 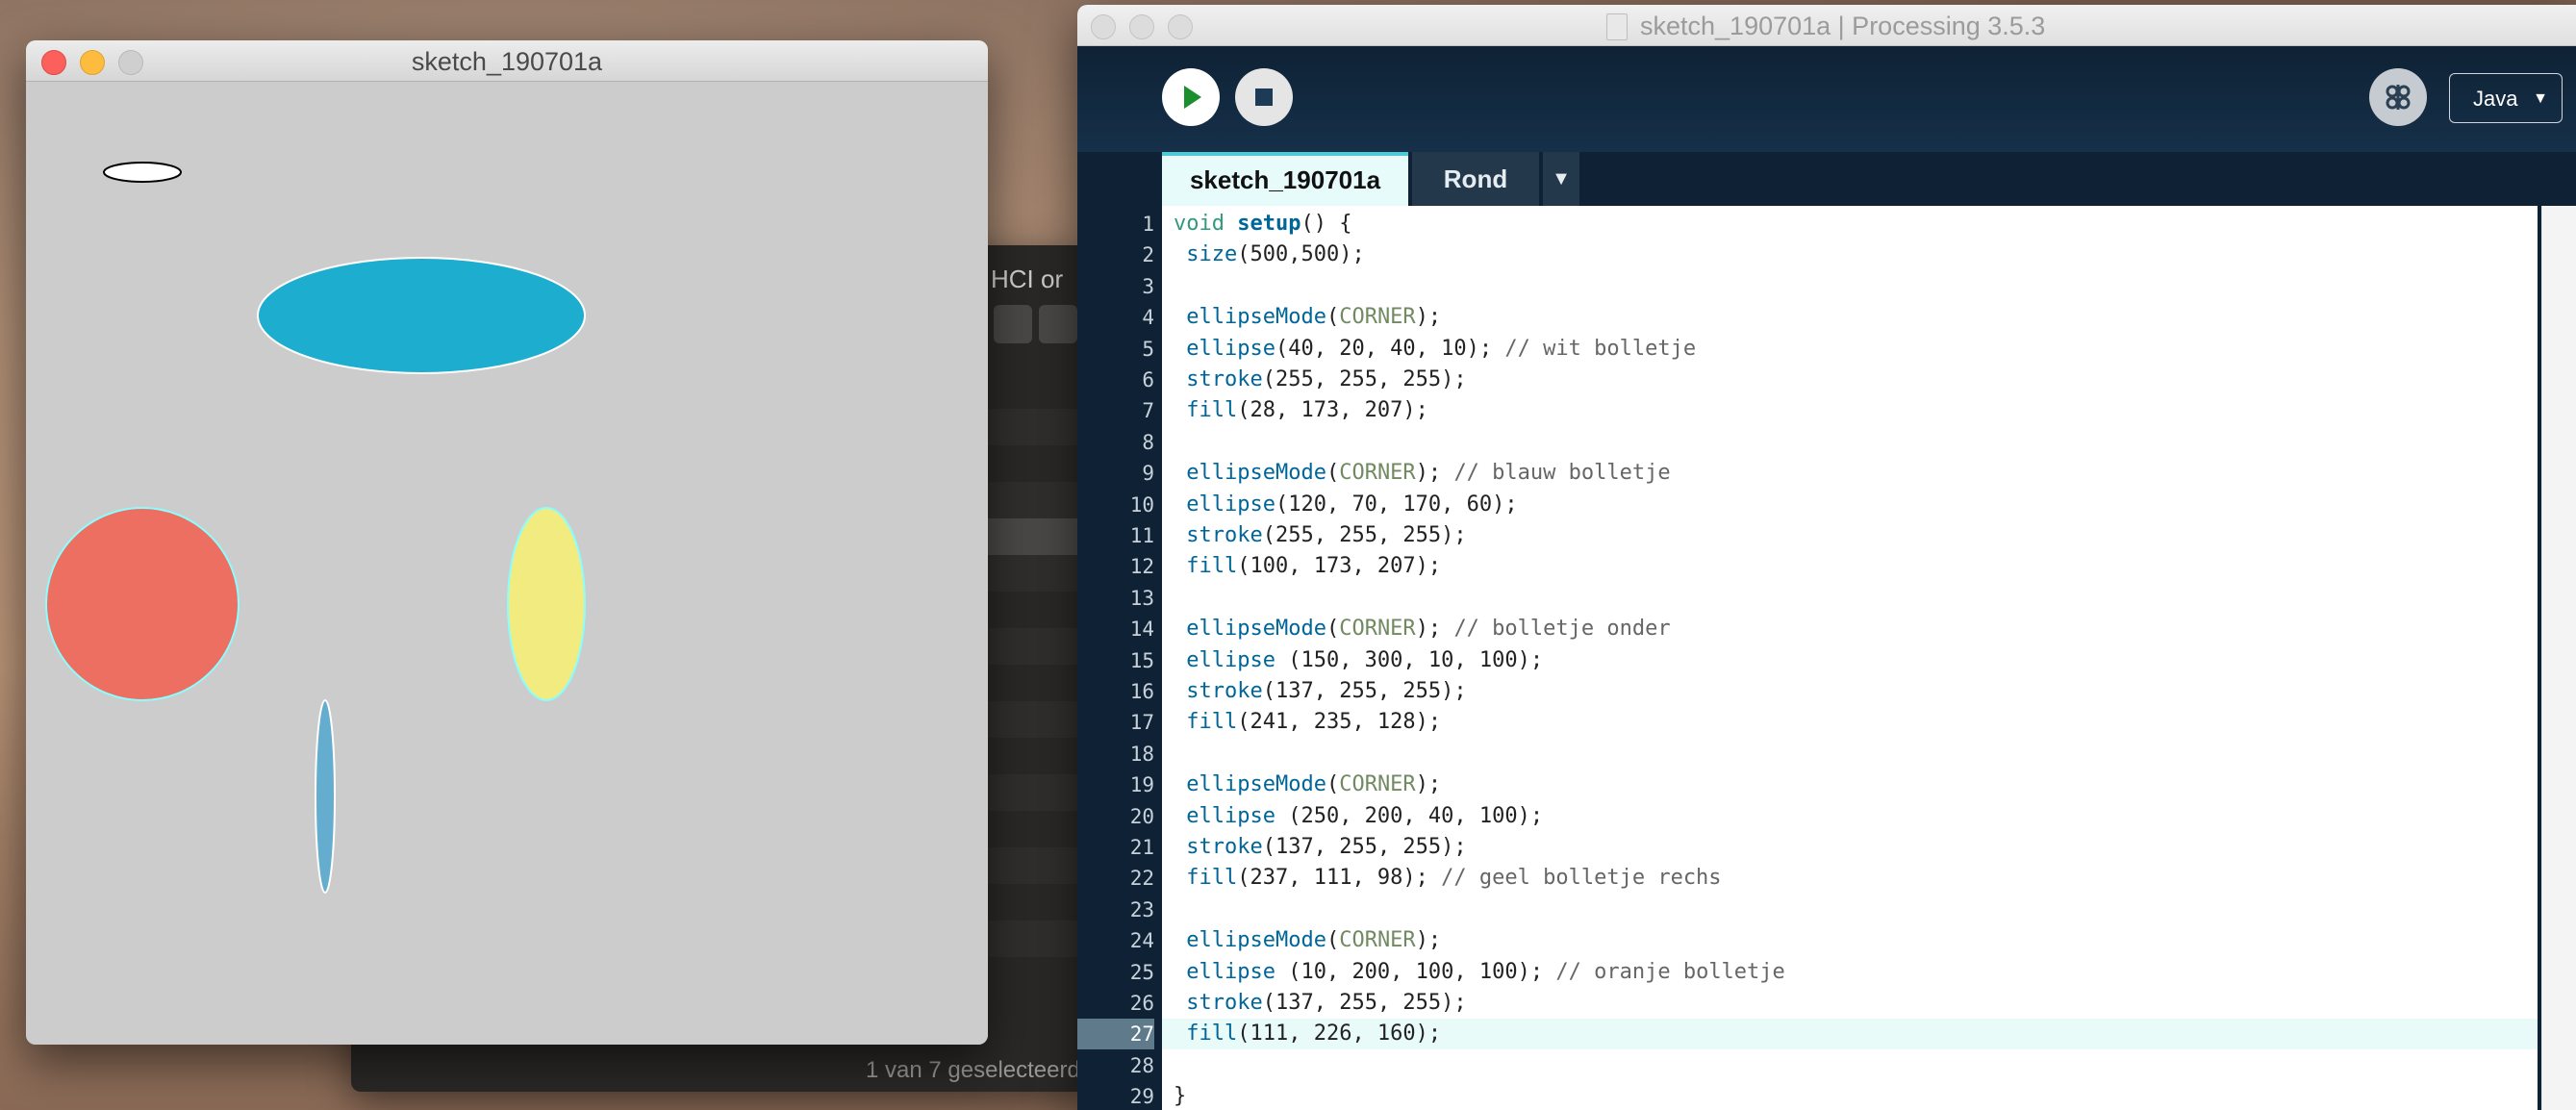 I want to click on line-number: 26, so click(x=1141, y=1003).